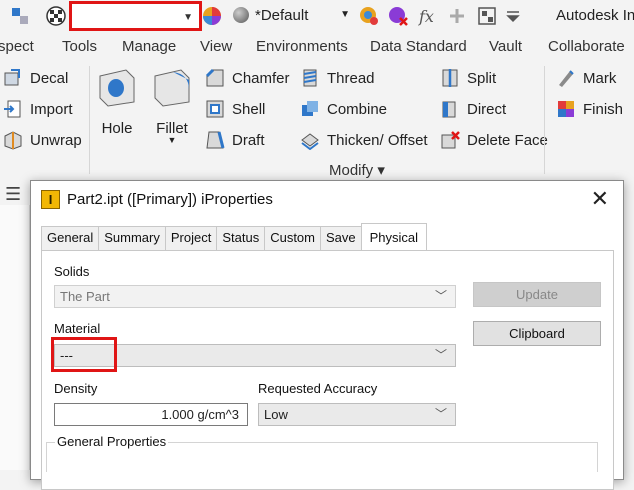 This screenshot has height=490, width=634. I want to click on chamfer-button: Chamfer, so click(247, 78).